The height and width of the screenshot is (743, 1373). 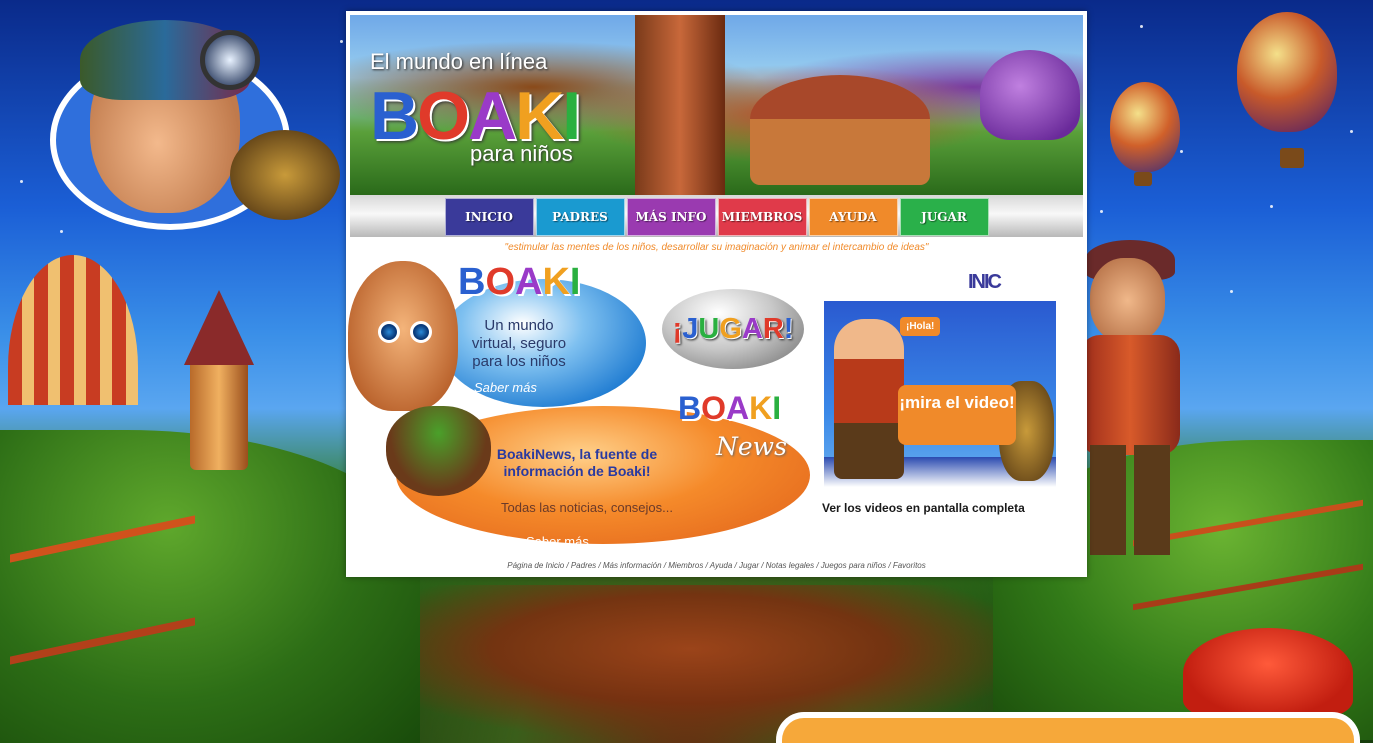 I want to click on header-banner: El mundo en línea BOAKI para niños, so click(x=716, y=105).